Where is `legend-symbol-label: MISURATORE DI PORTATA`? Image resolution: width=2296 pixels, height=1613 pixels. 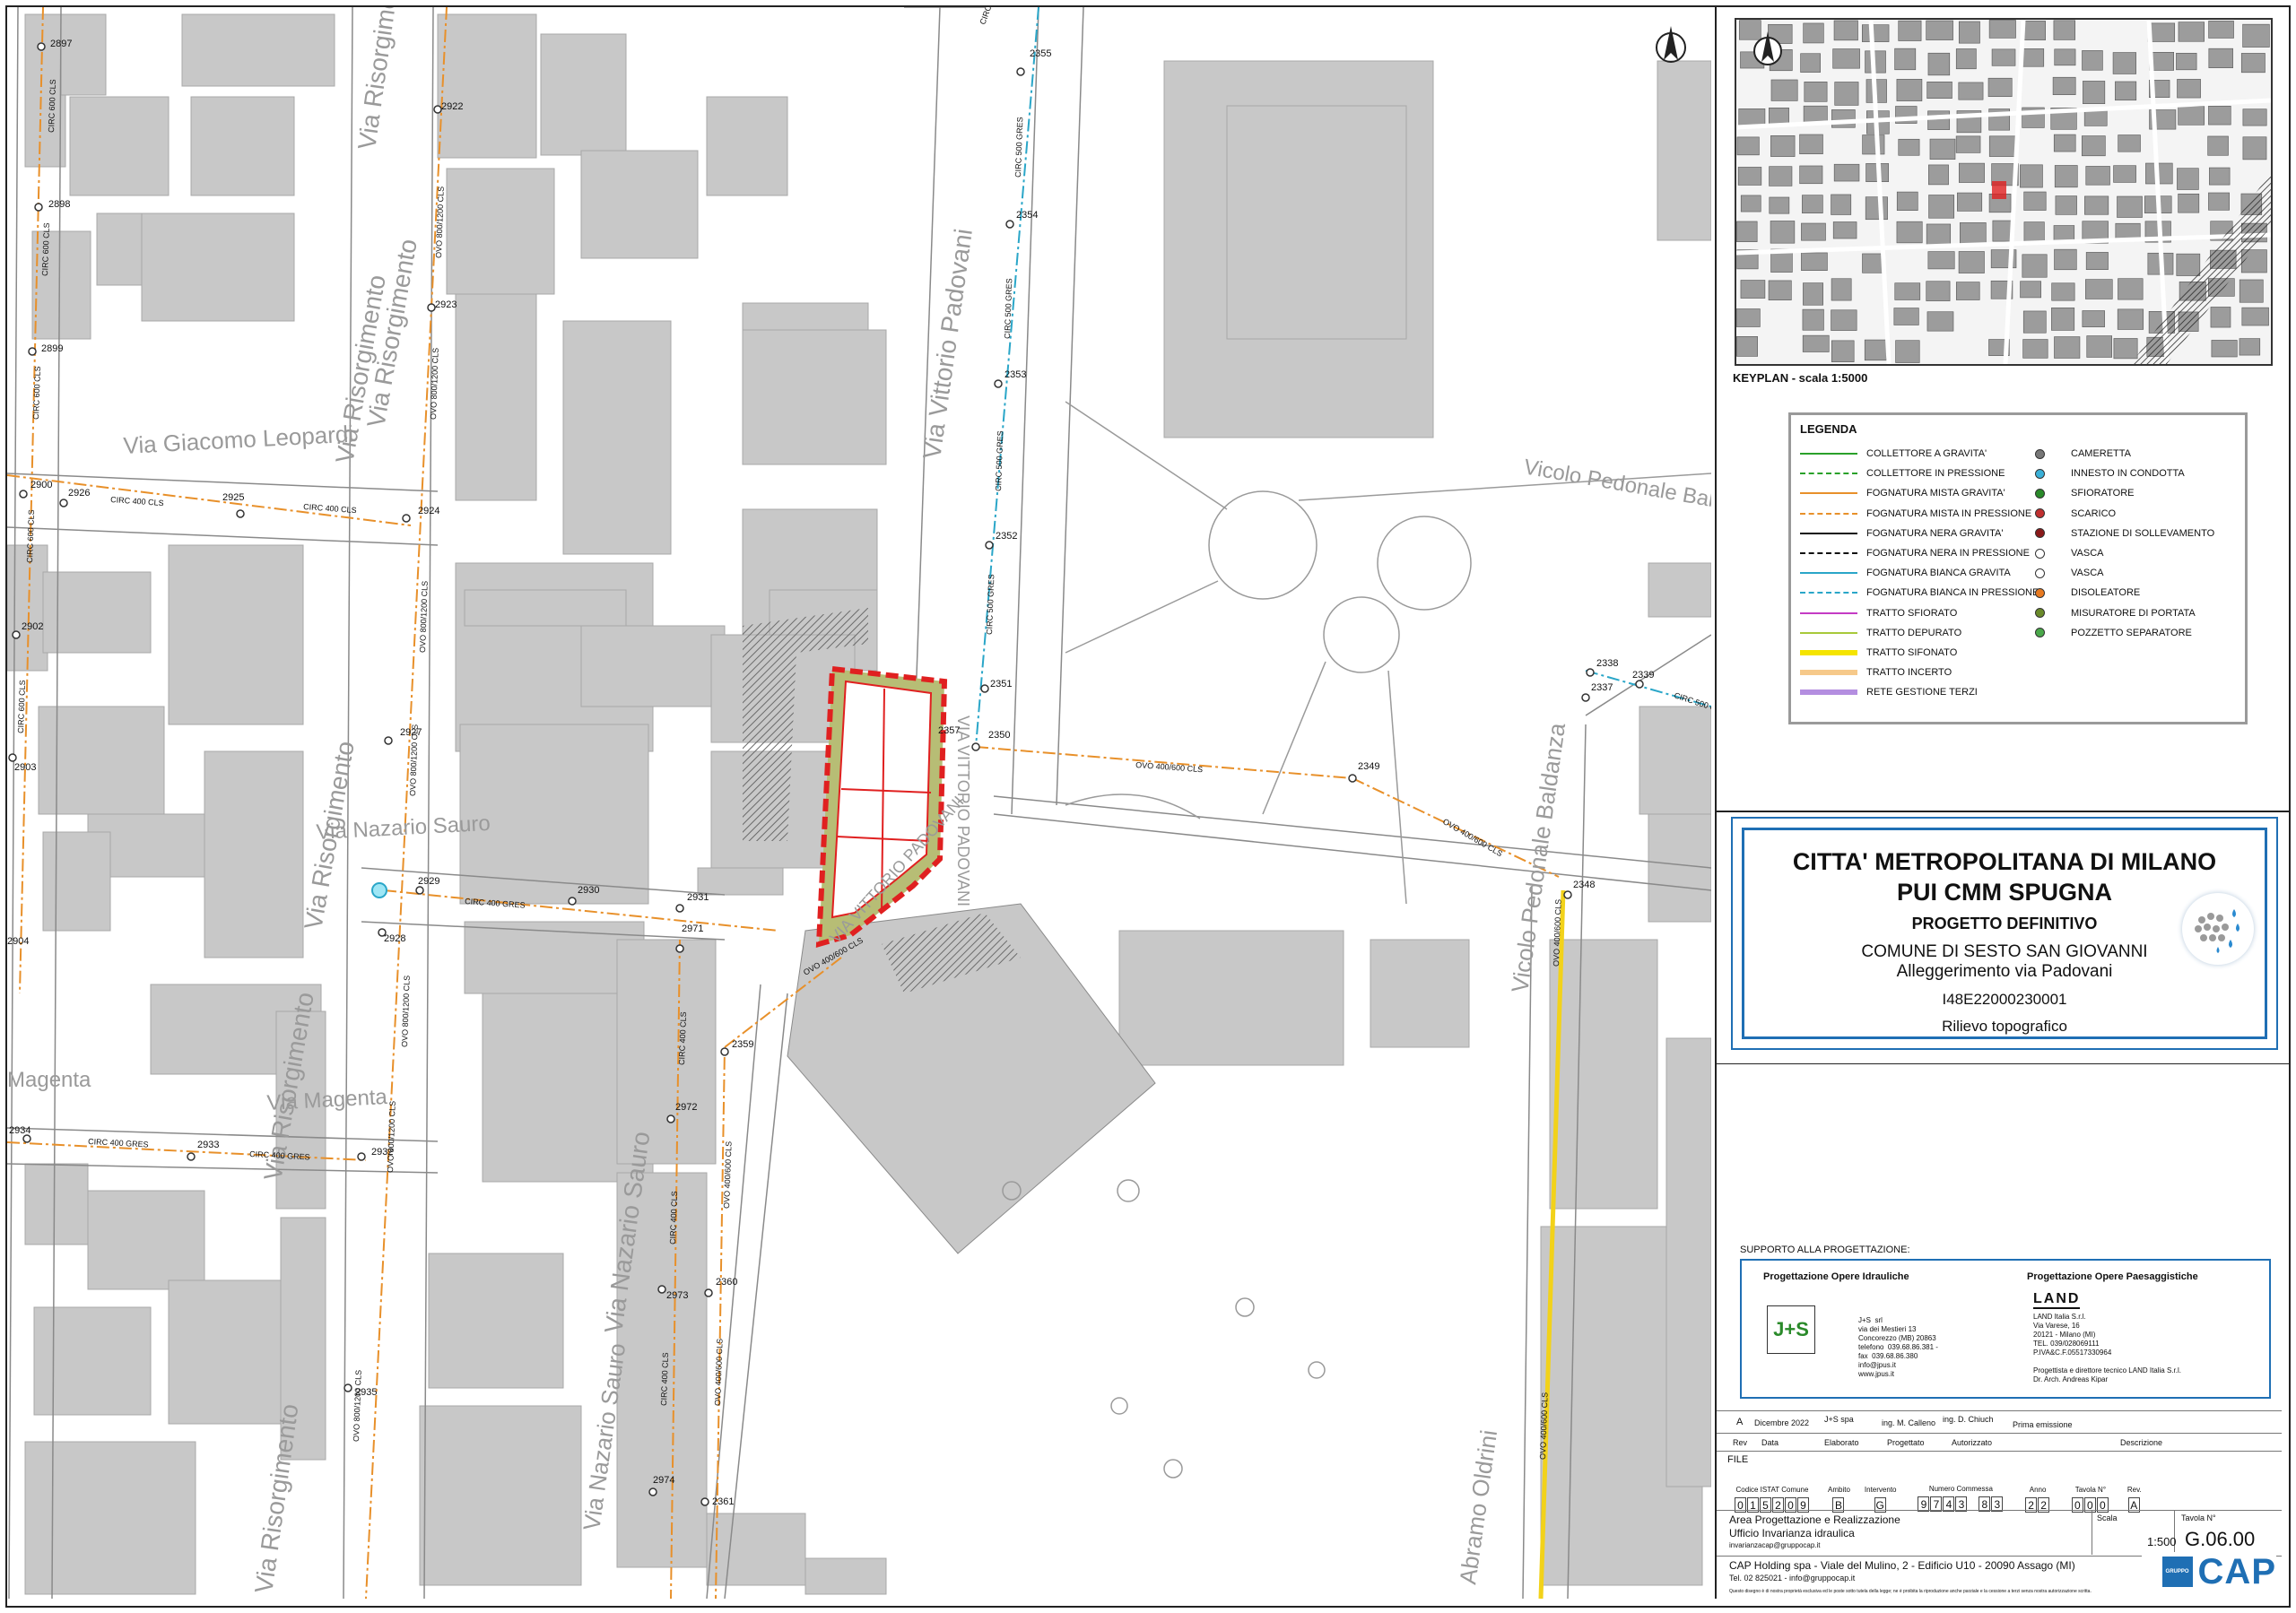
legend-symbol-label: MISURATORE DI PORTATA is located at coordinates (2133, 613).